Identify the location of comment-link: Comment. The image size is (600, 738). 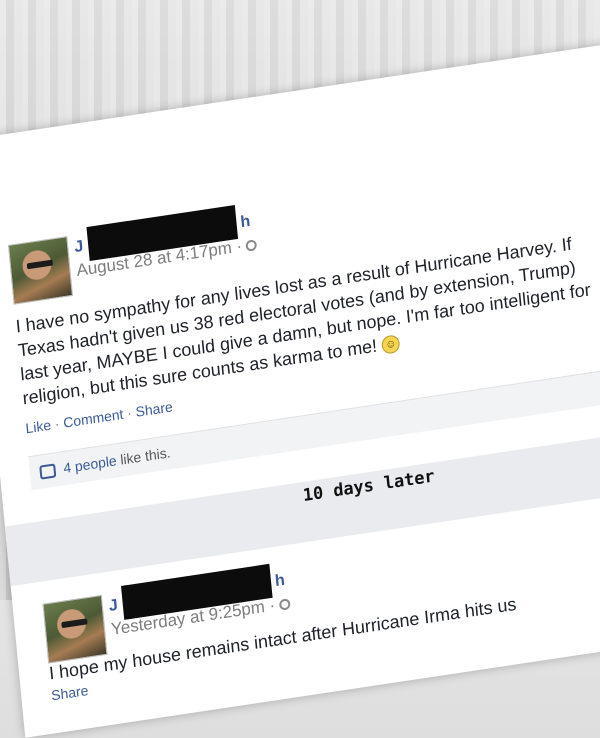
(94, 418).